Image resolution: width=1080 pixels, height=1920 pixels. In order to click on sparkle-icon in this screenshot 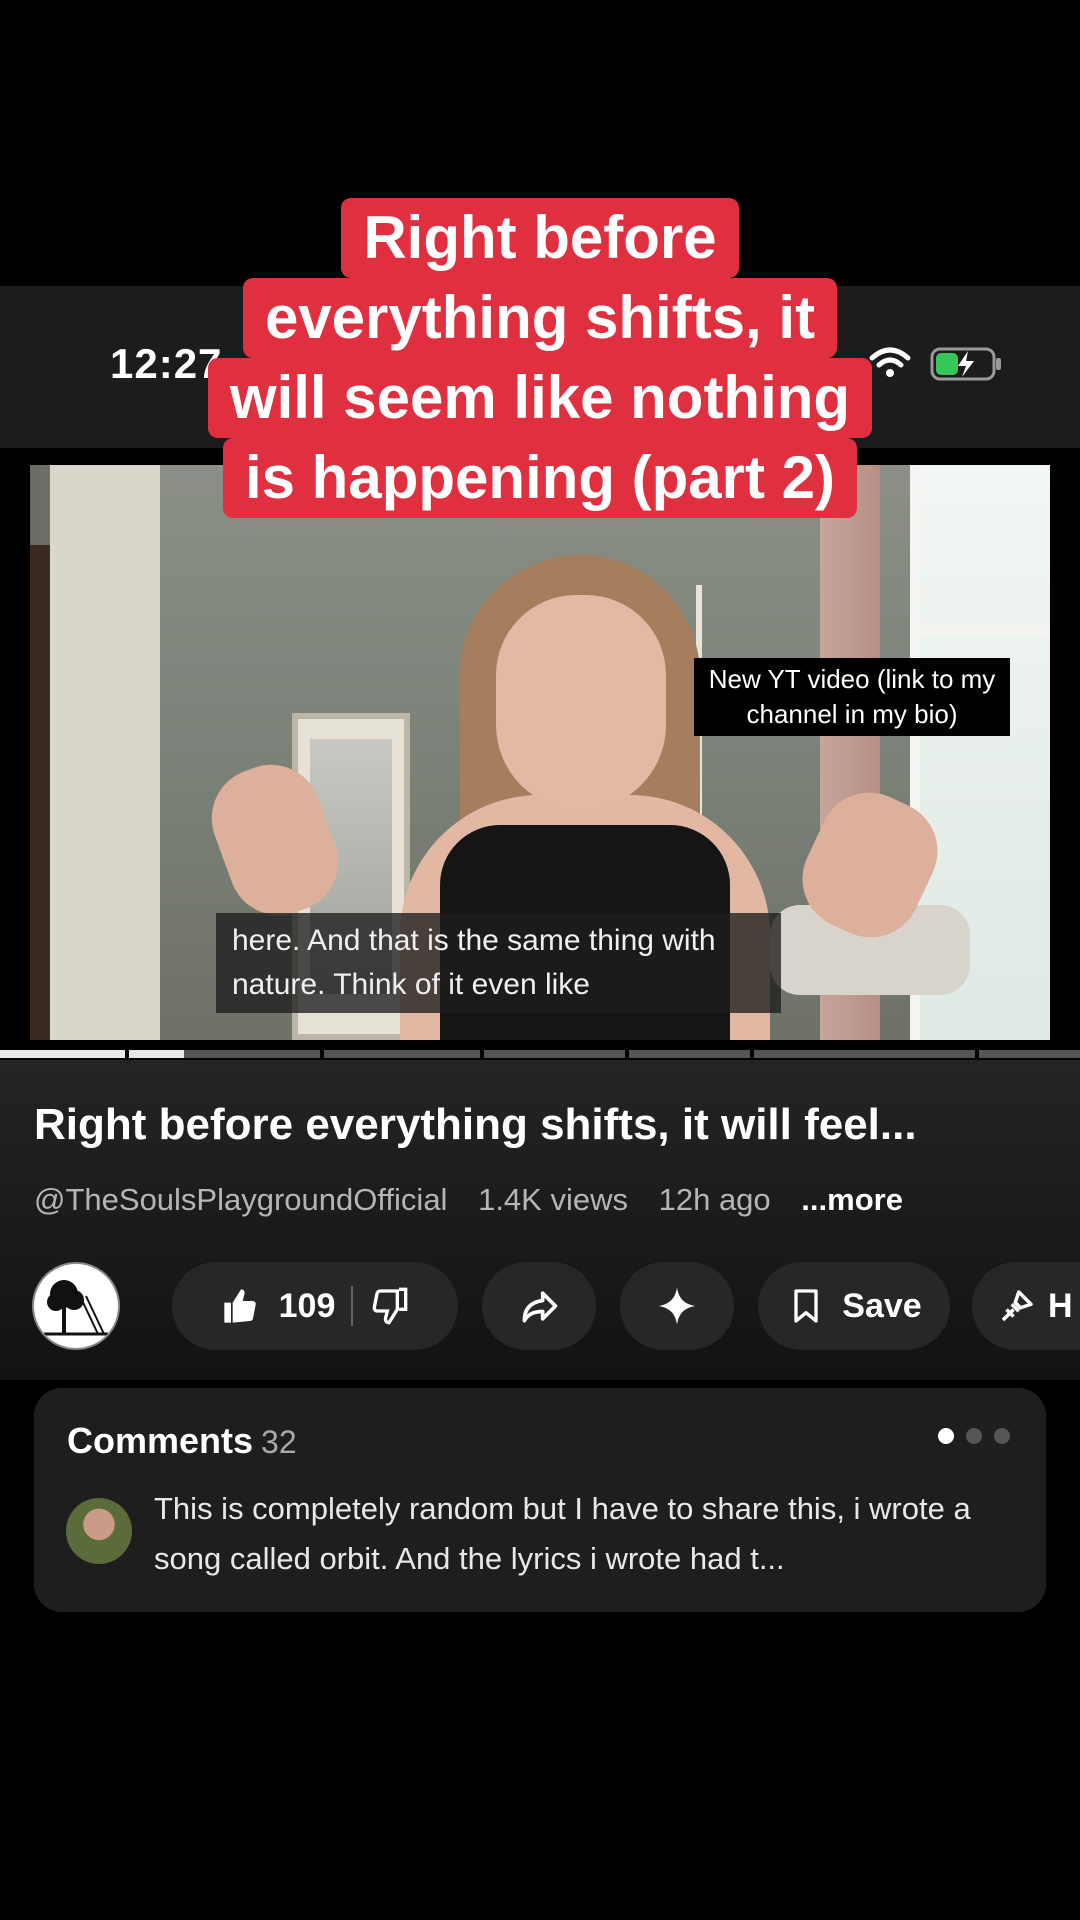, I will do `click(677, 1306)`.